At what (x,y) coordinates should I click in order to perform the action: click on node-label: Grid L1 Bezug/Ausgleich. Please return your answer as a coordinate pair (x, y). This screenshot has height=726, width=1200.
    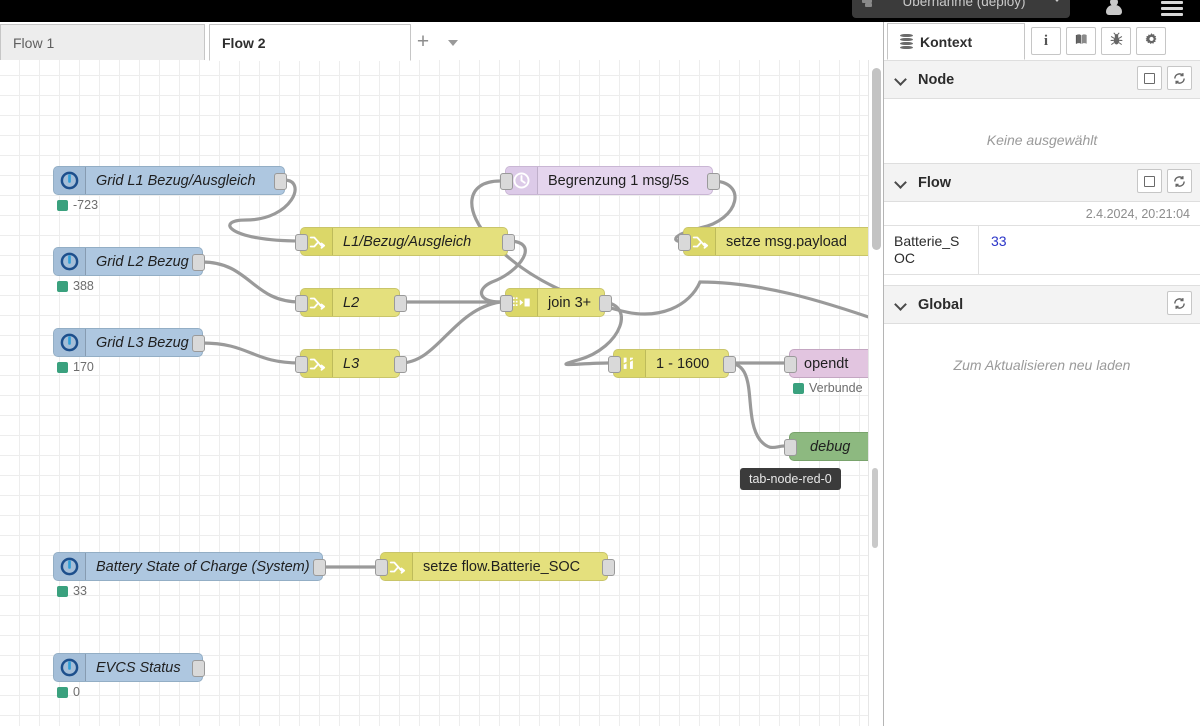
    Looking at the image, I should click on (176, 180).